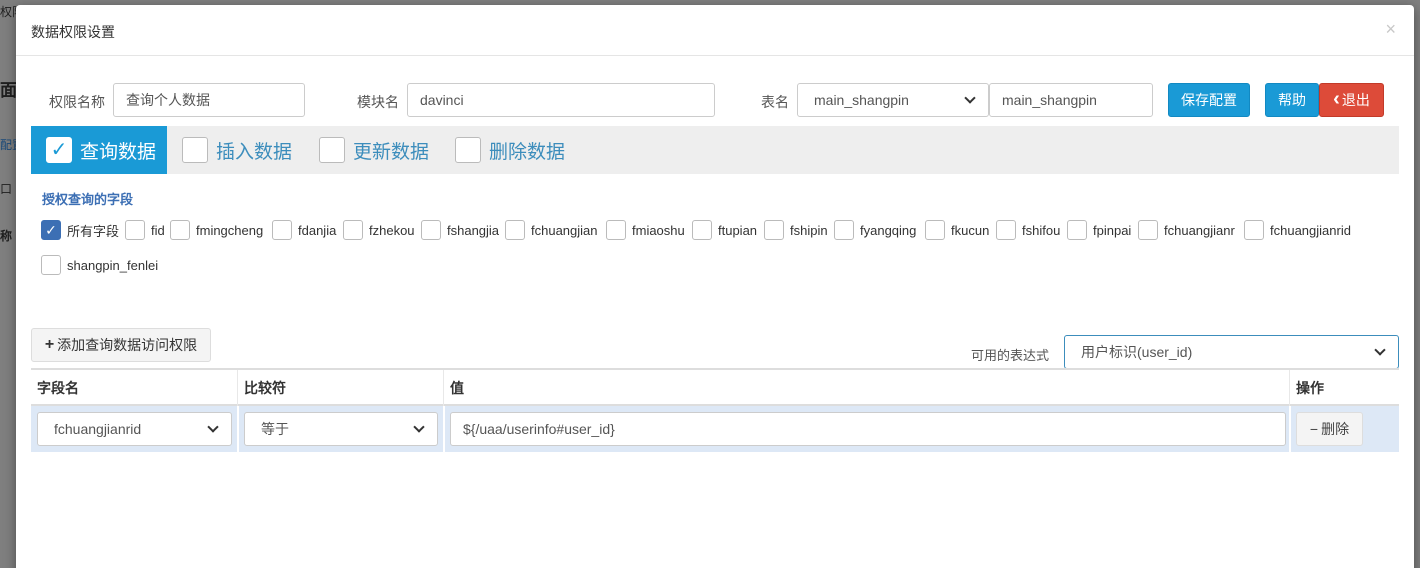 The height and width of the screenshot is (568, 1420). Describe the element at coordinates (237, 150) in the screenshot. I see `tab-insert-data: 插入数据` at that location.